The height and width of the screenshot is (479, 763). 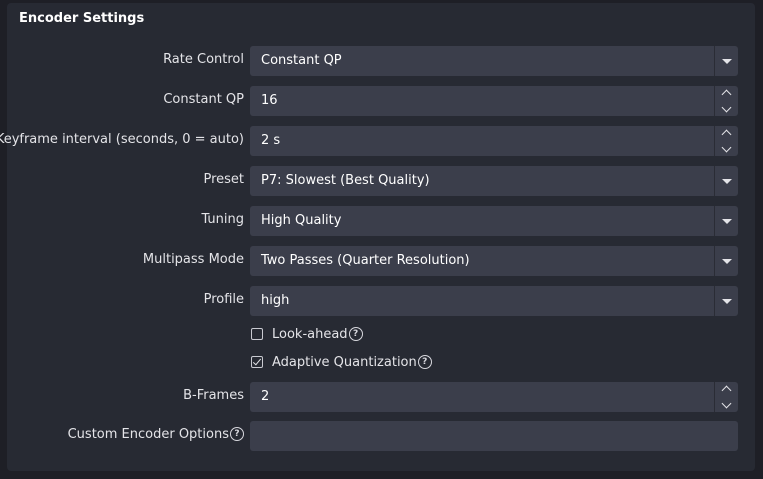 I want to click on preset-dropdown-button, so click(x=726, y=181).